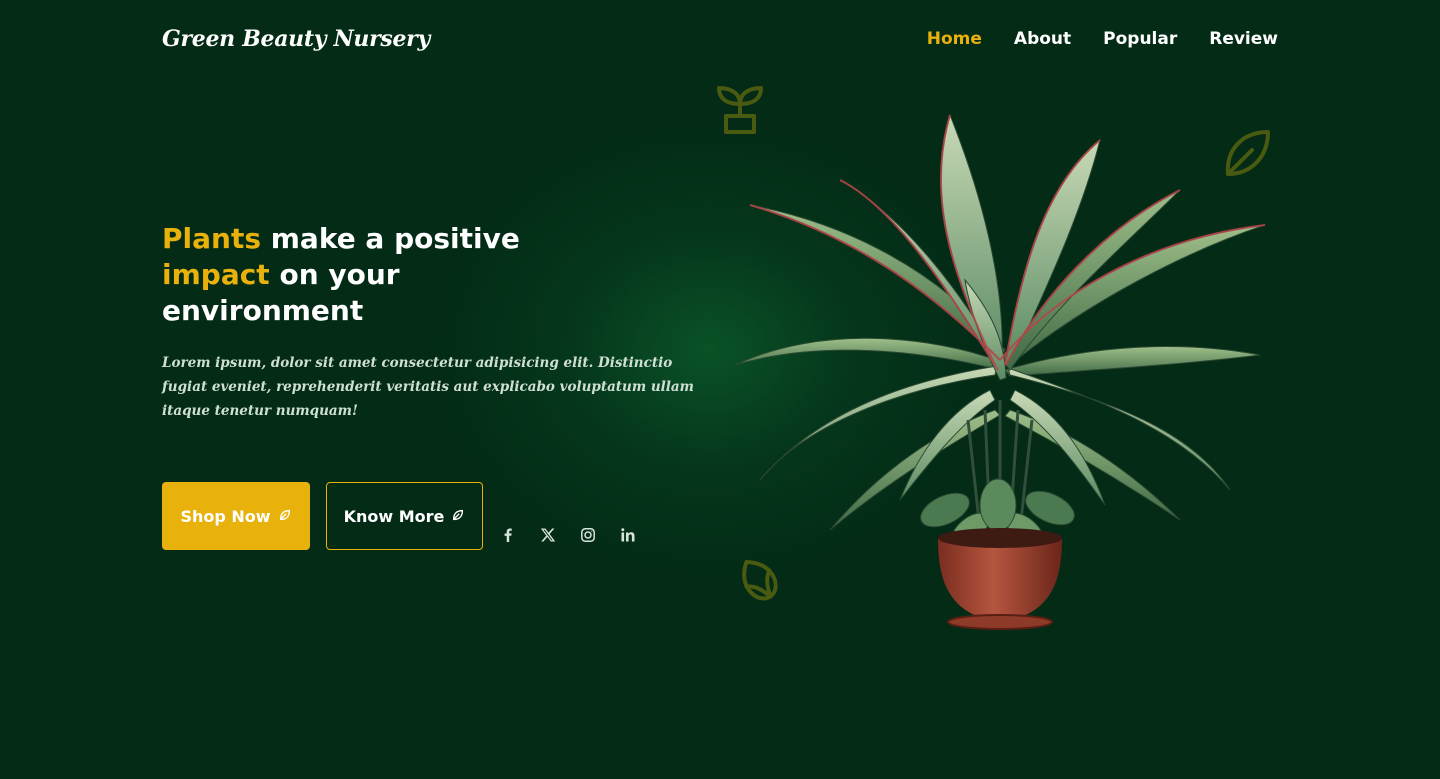 This screenshot has height=779, width=1440. I want to click on shop-now-button: Shop Now, so click(236, 516).